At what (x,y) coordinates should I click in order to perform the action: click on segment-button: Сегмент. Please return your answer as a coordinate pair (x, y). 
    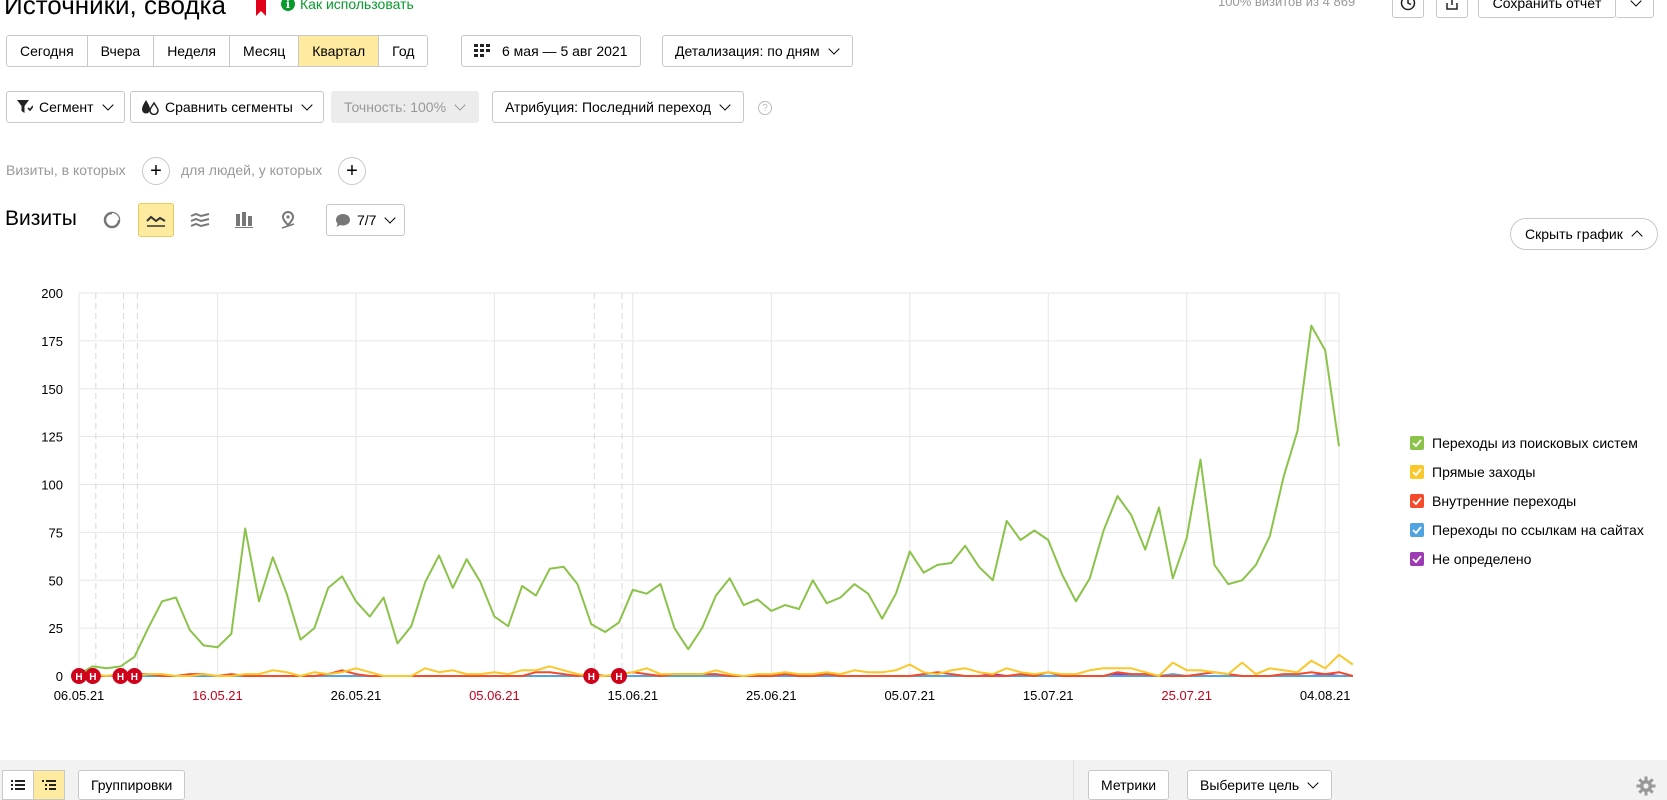
    Looking at the image, I should click on (65, 107).